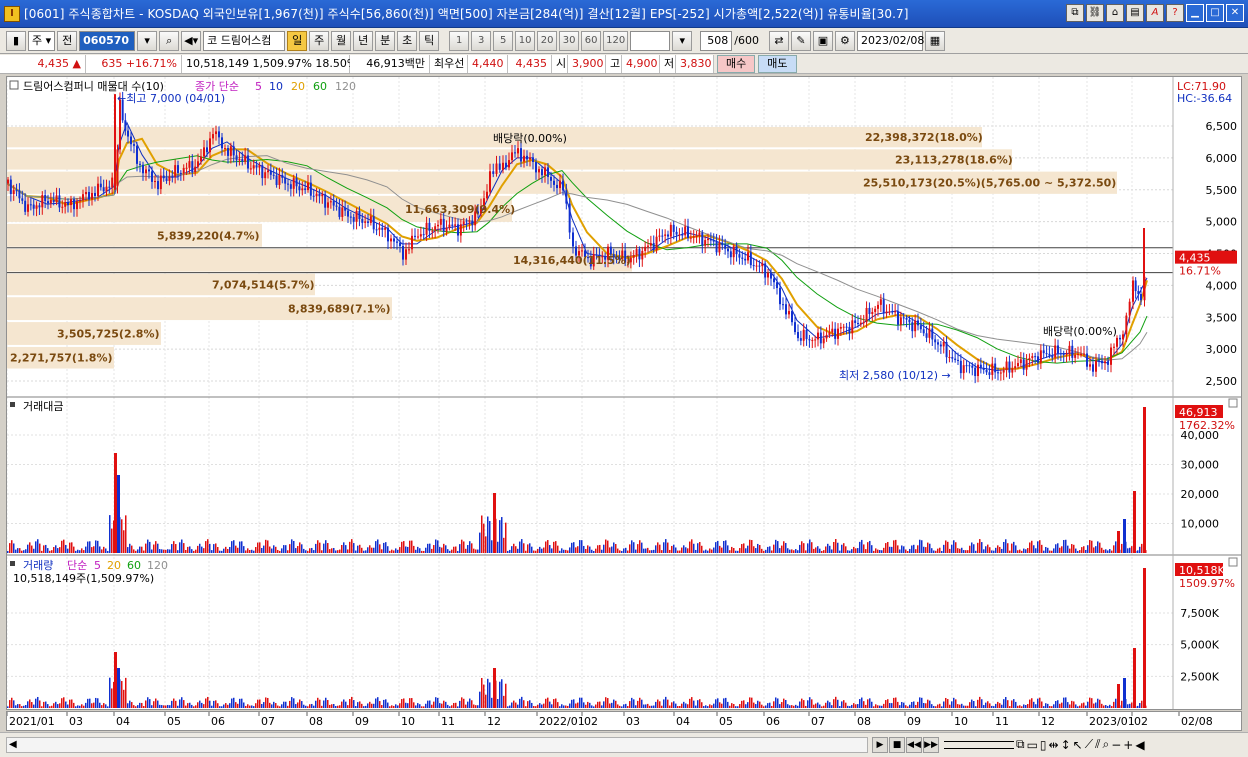 Image resolution: width=1248 pixels, height=757 pixels. What do you see at coordinates (716, 40) in the screenshot?
I see `count-input: 508` at bounding box center [716, 40].